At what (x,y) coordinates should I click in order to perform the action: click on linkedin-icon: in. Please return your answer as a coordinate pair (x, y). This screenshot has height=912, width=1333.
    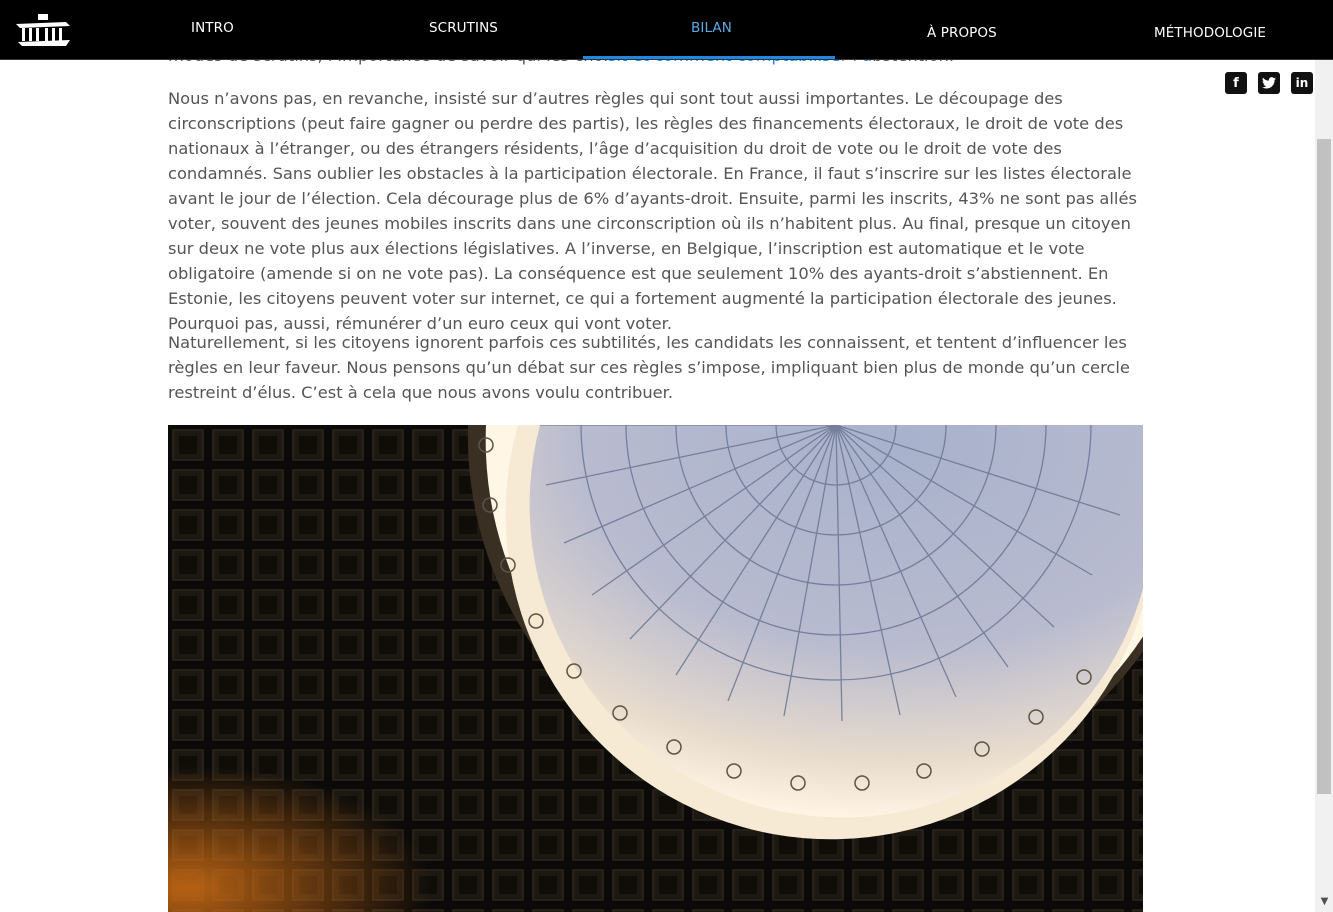
    Looking at the image, I should click on (1302, 83).